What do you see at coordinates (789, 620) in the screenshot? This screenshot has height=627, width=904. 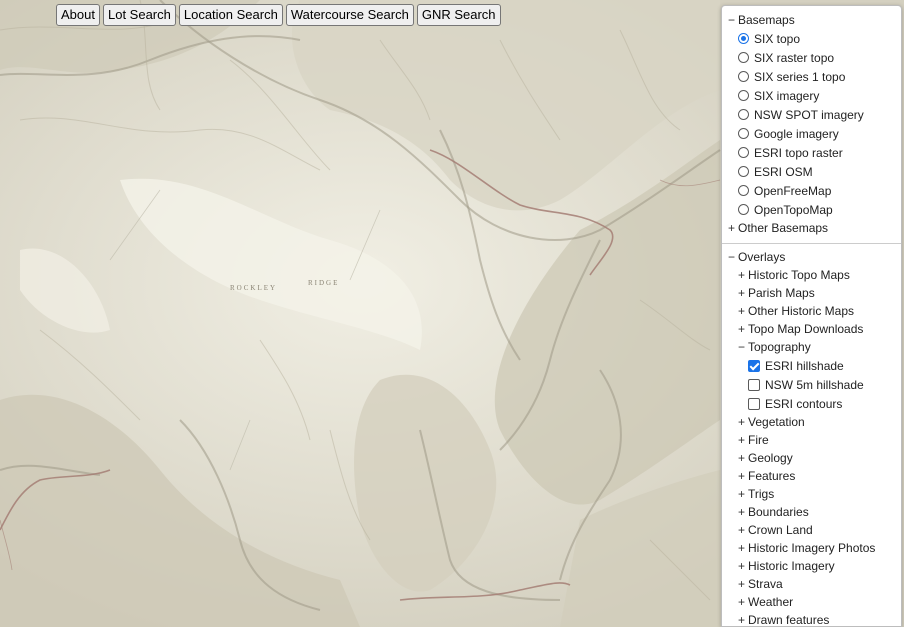 I see `overlay-group-label: Drawn features` at bounding box center [789, 620].